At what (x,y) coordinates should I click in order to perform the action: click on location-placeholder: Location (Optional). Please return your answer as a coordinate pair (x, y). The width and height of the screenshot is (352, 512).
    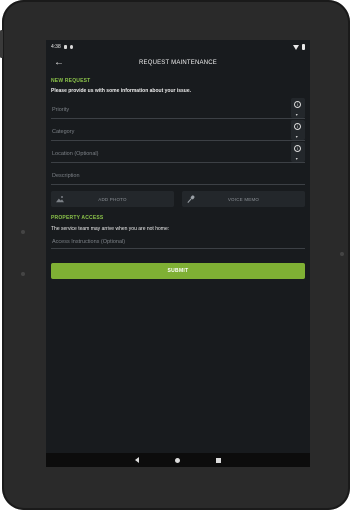
    Looking at the image, I should click on (75, 154).